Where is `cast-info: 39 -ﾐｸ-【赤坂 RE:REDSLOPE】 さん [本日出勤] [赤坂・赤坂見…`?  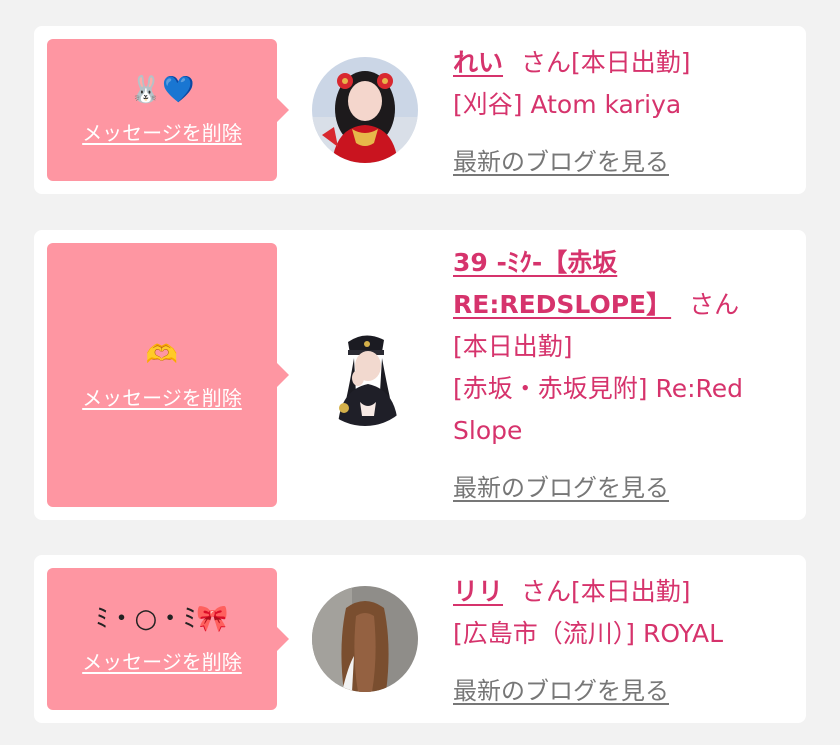 cast-info: 39 -ﾐｸ-【赤坂 RE:REDSLOPE】 さん [本日出勤] [赤坂・赤坂見… is located at coordinates (618, 372).